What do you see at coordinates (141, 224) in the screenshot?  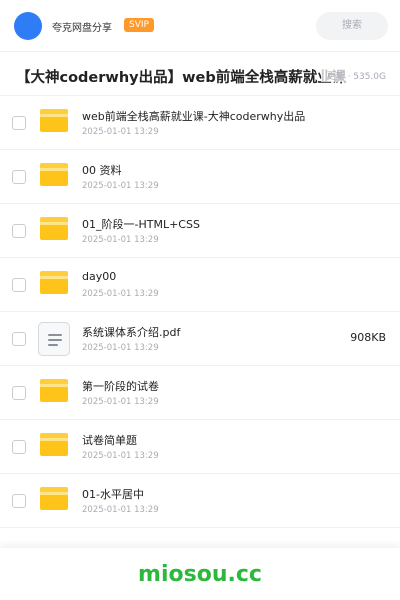 I see `file-name: 01_阶段一-HTML+CSS` at bounding box center [141, 224].